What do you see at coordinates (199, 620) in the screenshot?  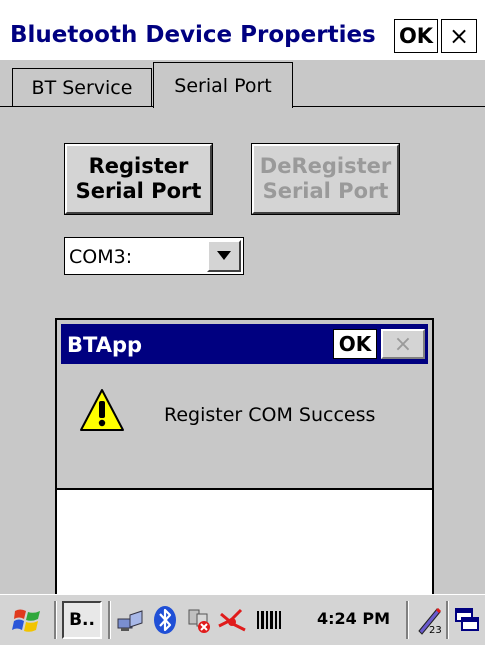 I see `no-connection-icon` at bounding box center [199, 620].